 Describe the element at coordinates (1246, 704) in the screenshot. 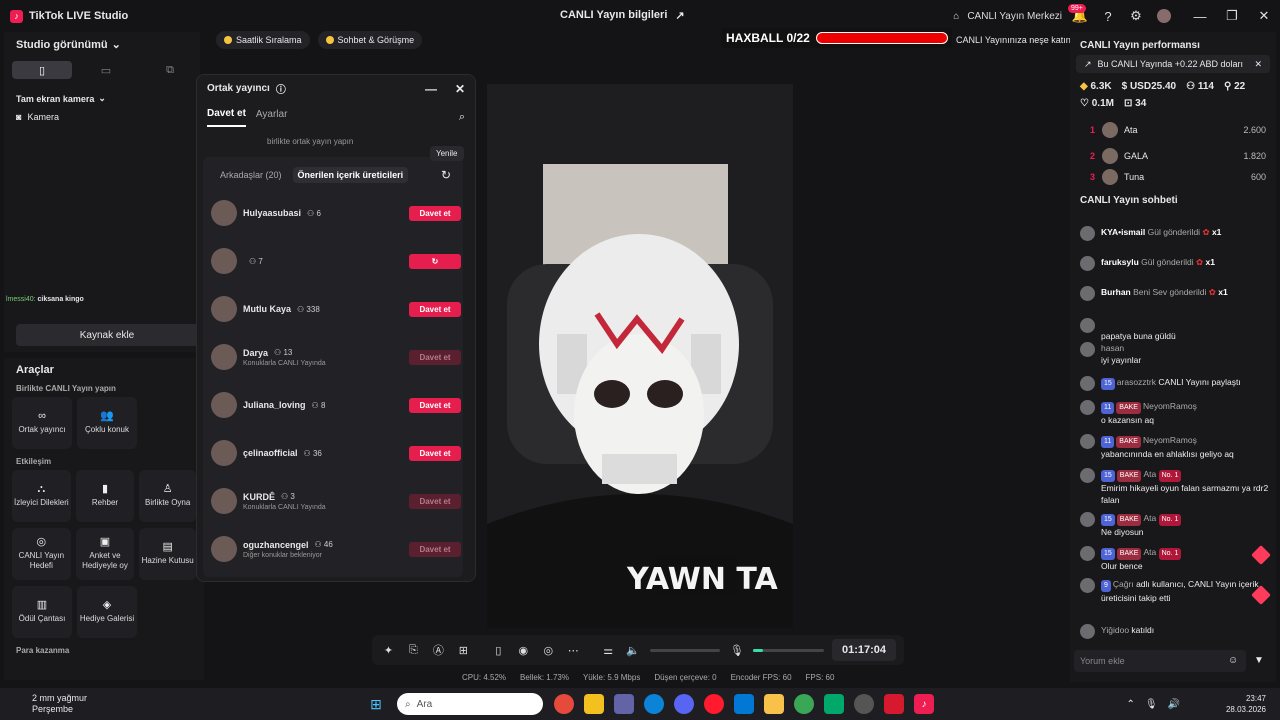

I see `taskbar-clock: 23:47 28.03.2026` at that location.